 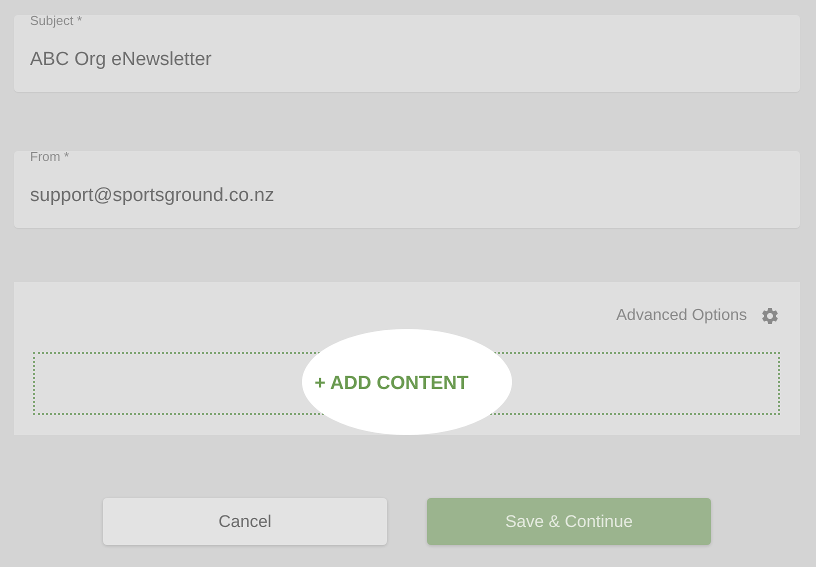 What do you see at coordinates (569, 521) in the screenshot?
I see `save-button: Save & Continue` at bounding box center [569, 521].